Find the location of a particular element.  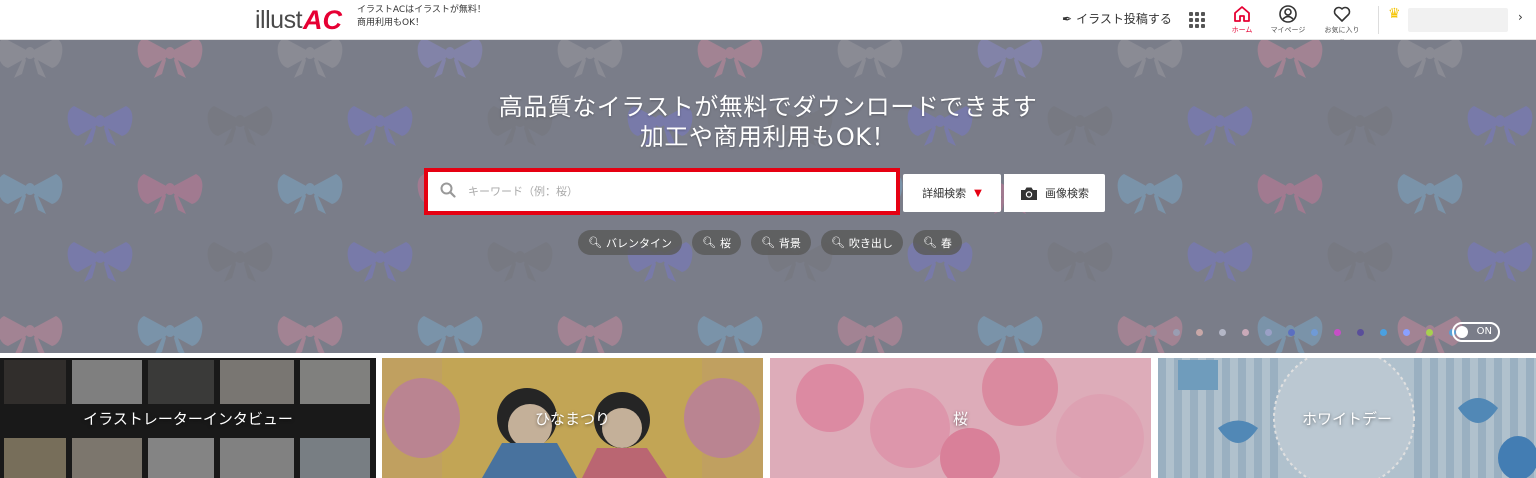

feature-card-label: ひなまつり is located at coordinates (572, 419).